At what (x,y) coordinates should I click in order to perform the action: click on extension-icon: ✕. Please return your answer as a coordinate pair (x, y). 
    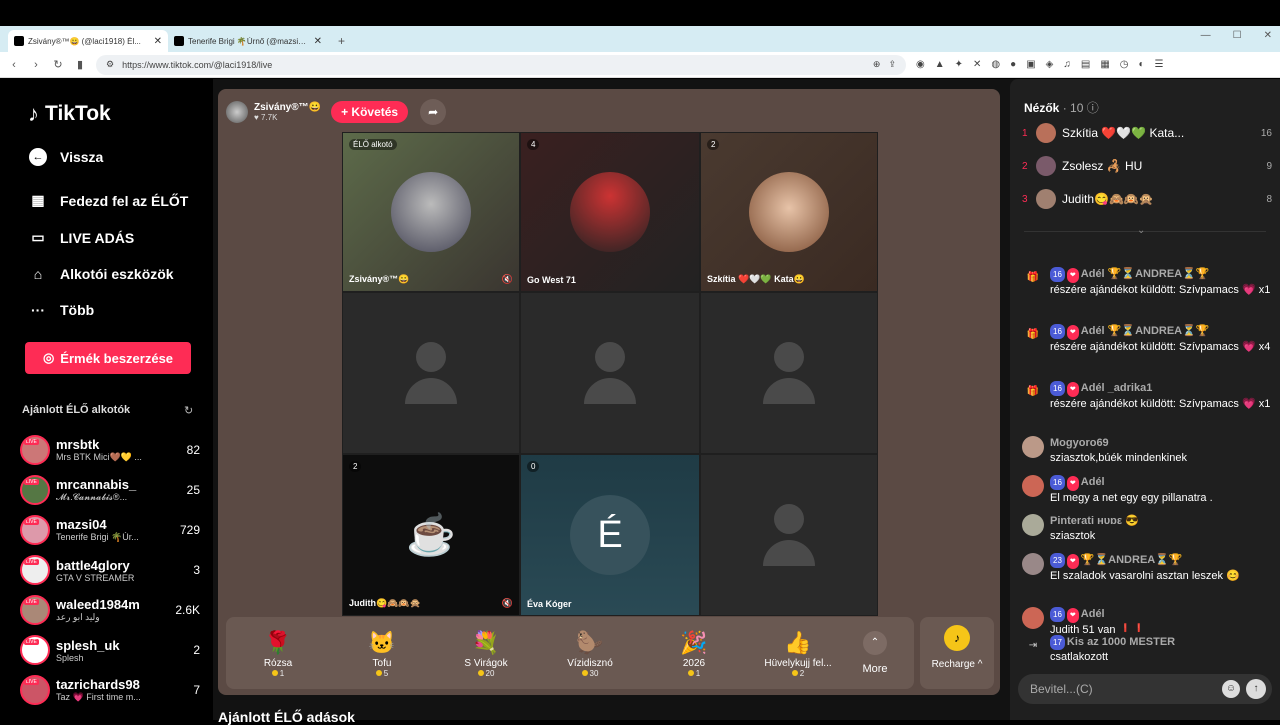
    Looking at the image, I should click on (977, 64).